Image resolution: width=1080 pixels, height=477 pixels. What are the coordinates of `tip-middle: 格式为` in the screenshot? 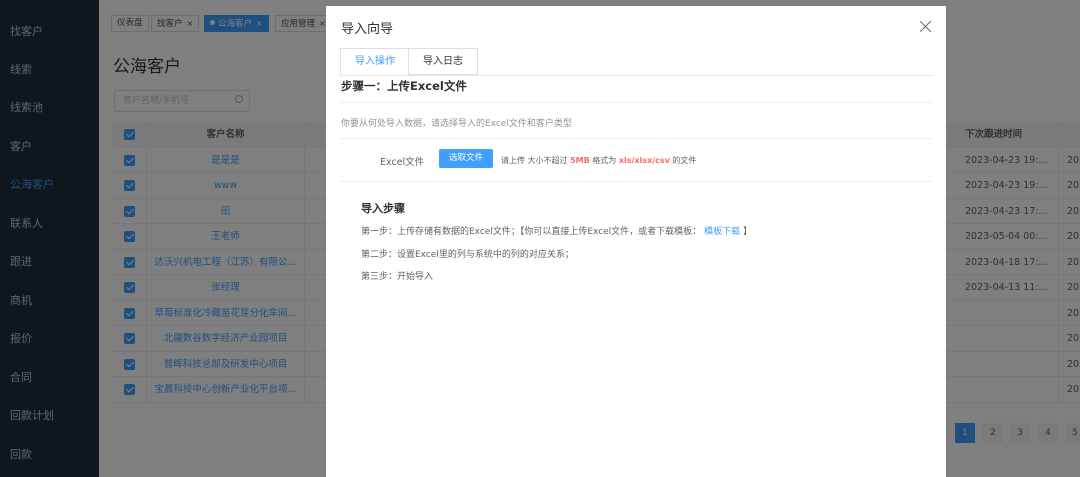 It's located at (604, 160).